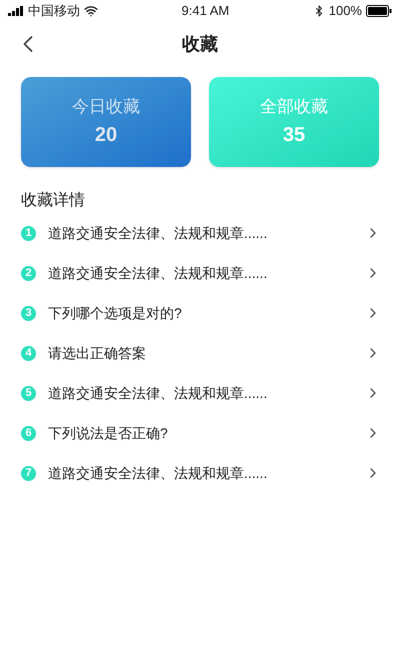 This screenshot has width=400, height=666. Describe the element at coordinates (28, 393) in the screenshot. I see `number-badge: 5` at that location.